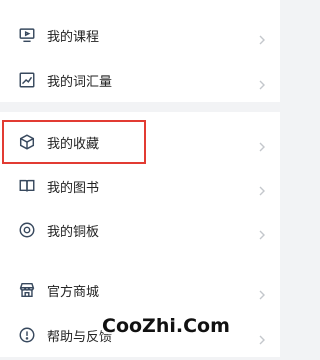 This screenshot has width=320, height=360. What do you see at coordinates (140, 35) in the screenshot?
I see `menu-item-my-courses: 我的课程` at bounding box center [140, 35].